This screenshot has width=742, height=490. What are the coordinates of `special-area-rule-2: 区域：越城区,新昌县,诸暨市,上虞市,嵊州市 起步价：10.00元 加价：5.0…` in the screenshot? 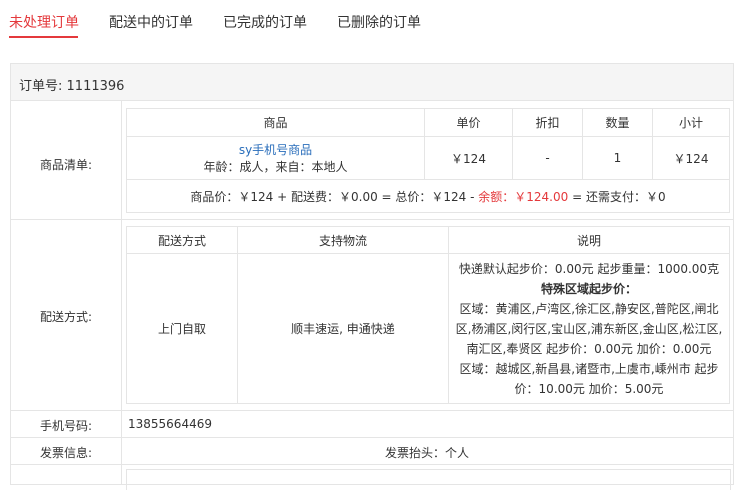 It's located at (589, 378).